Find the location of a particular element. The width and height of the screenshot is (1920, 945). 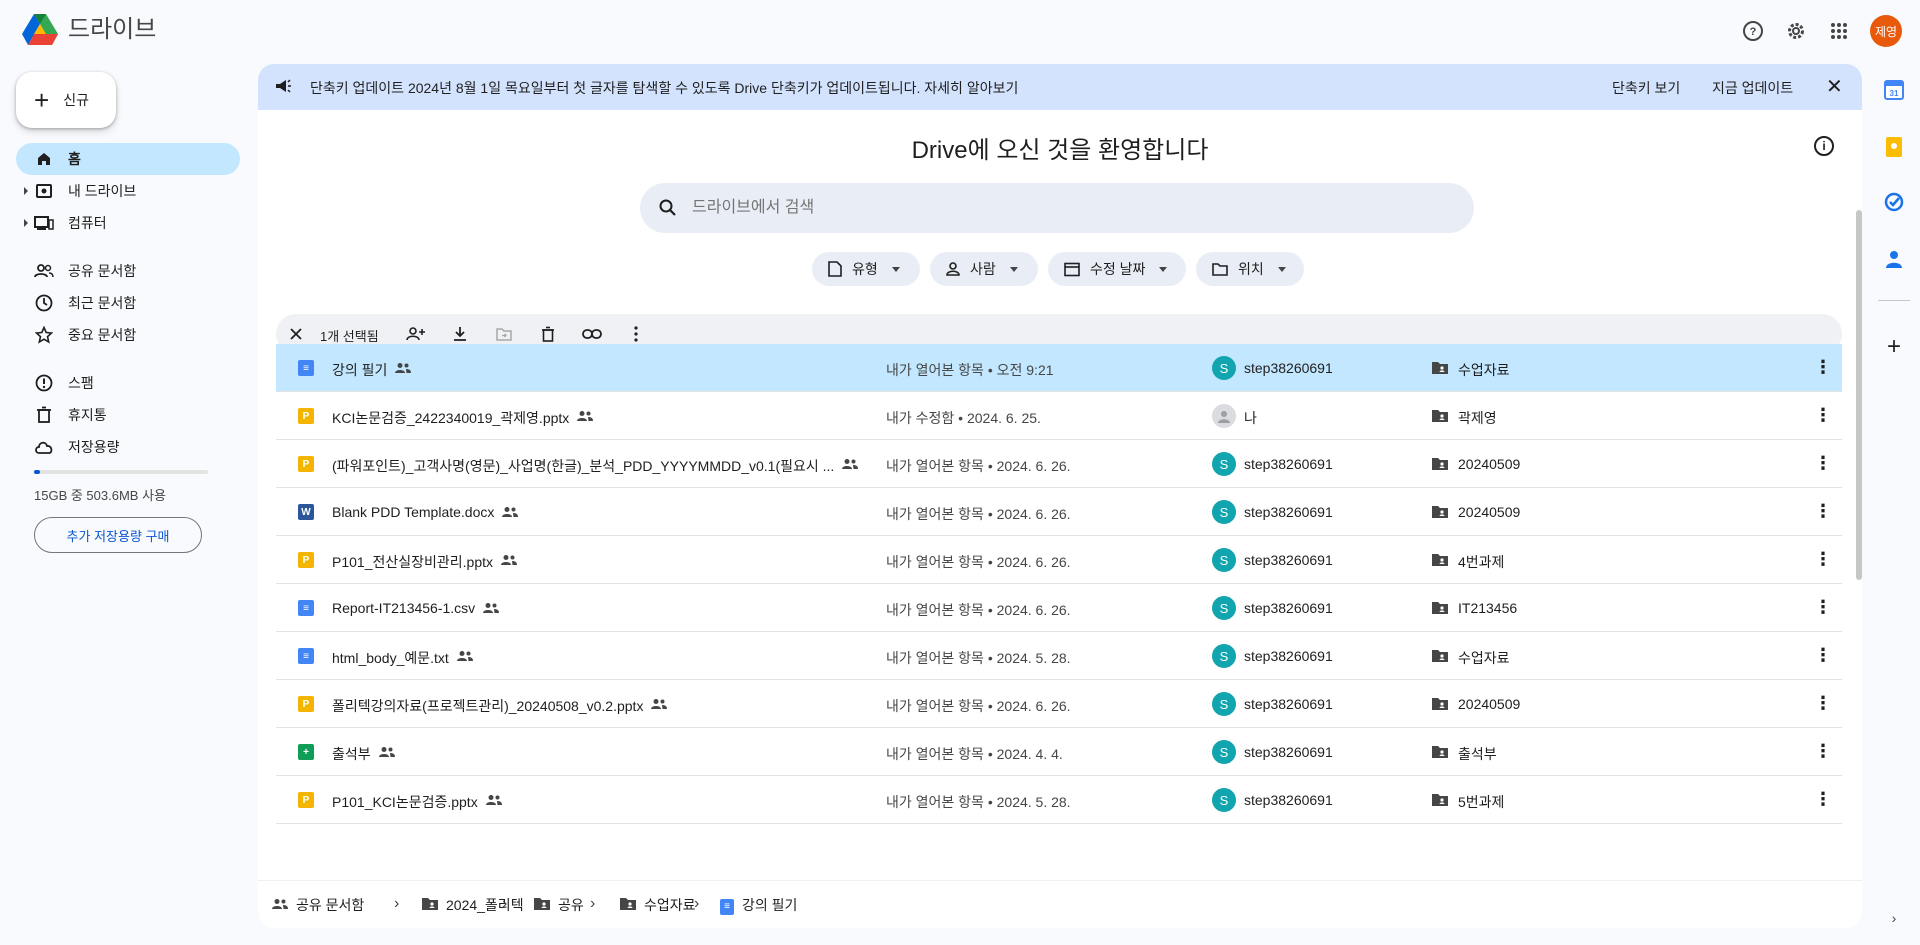

location-name: 5번과제 is located at coordinates (1481, 802).